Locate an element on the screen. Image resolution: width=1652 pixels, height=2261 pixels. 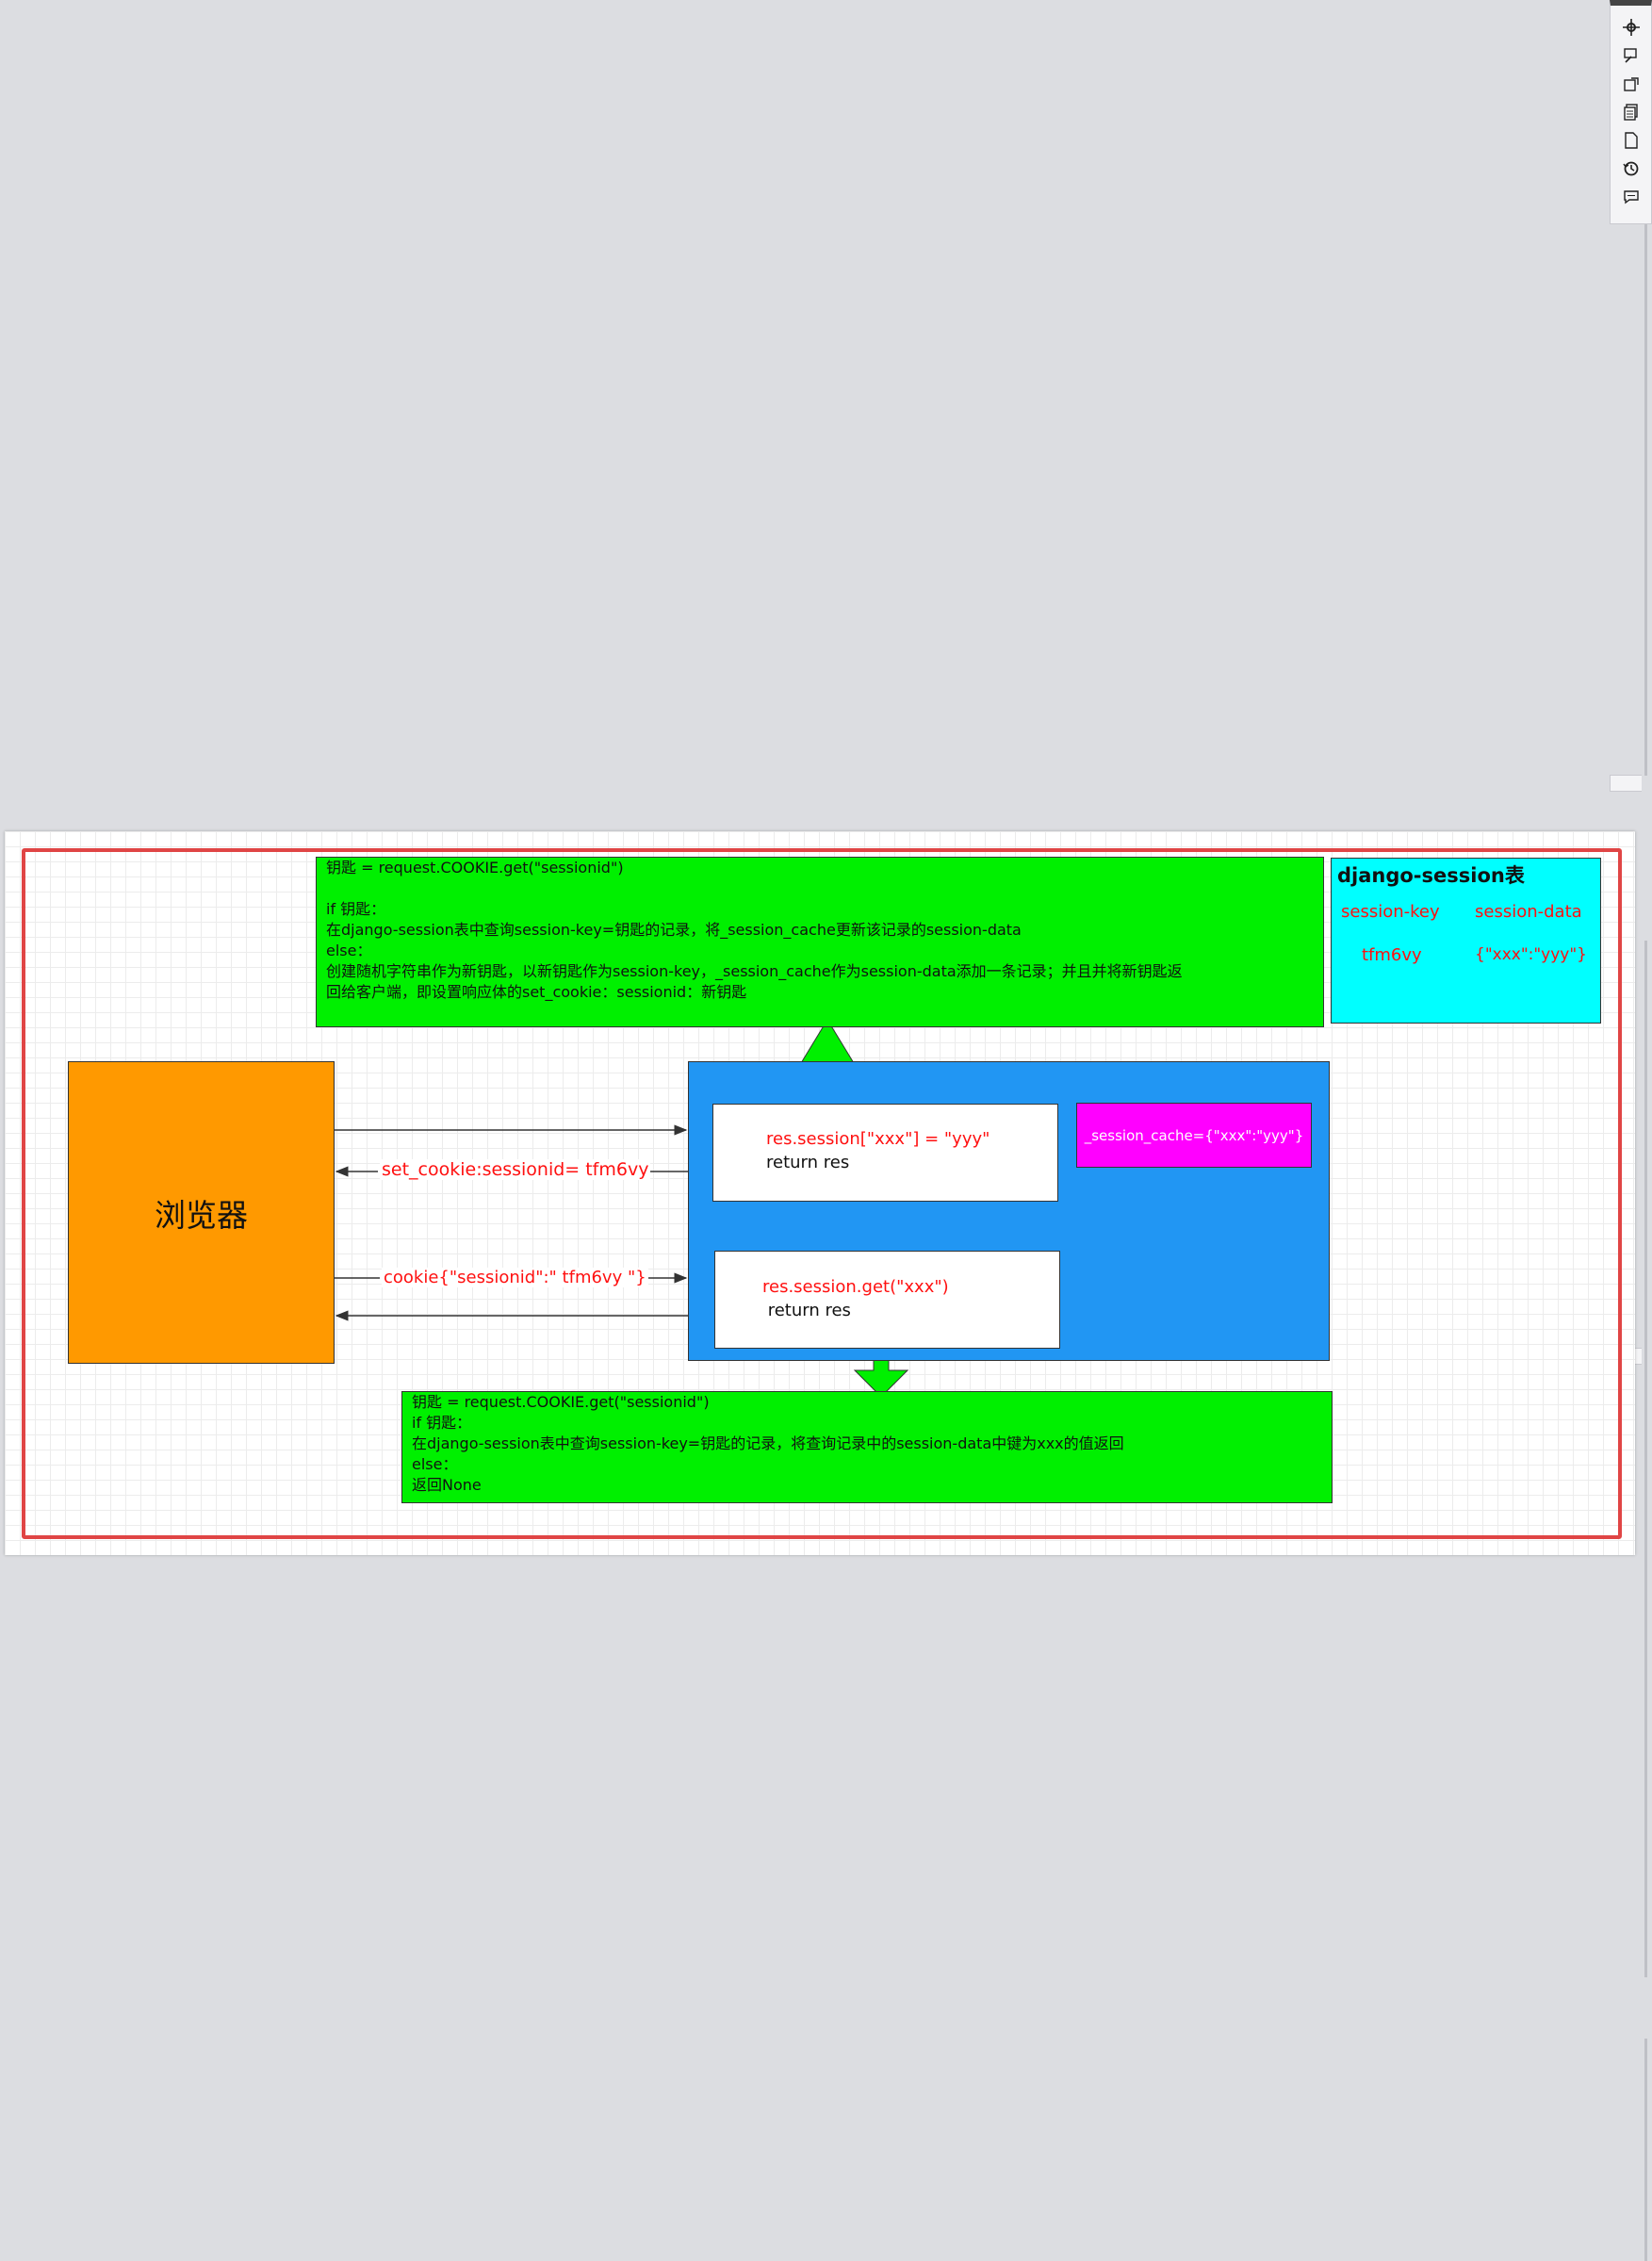
get-session-box: res.session.get("xxx") return res is located at coordinates (887, 1300).